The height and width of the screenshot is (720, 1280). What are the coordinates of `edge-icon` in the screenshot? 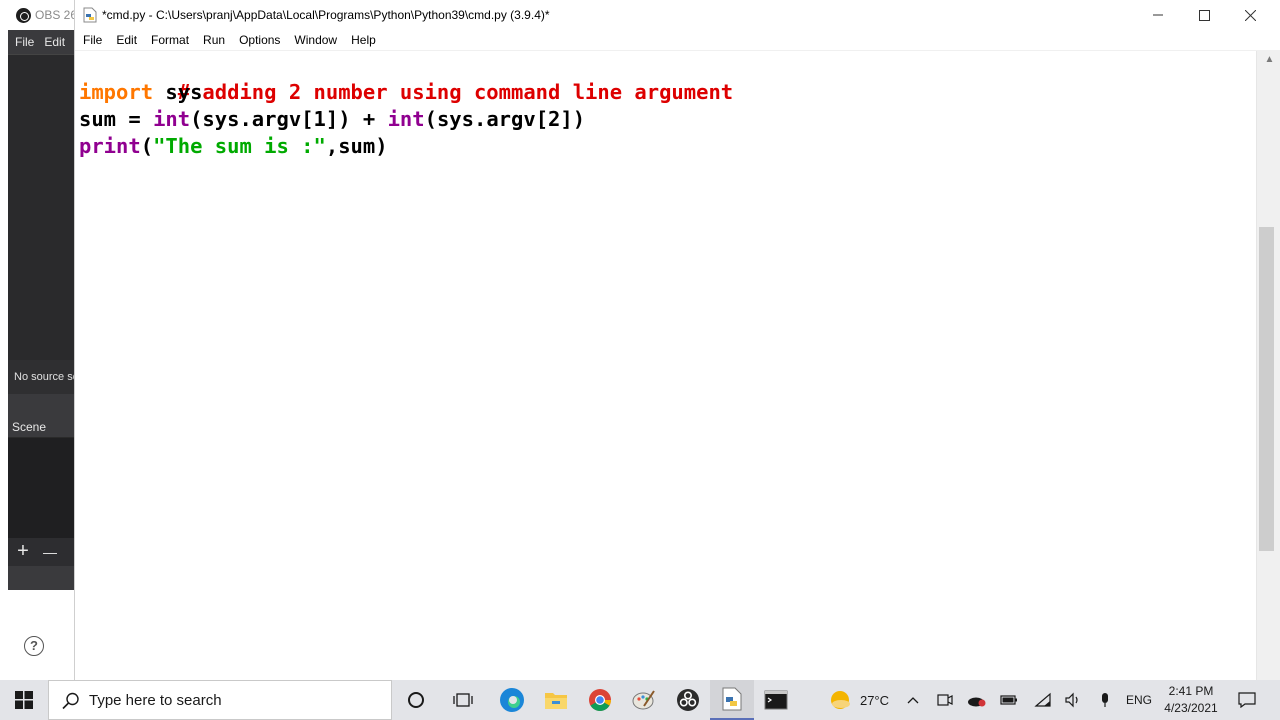 It's located at (512, 700).